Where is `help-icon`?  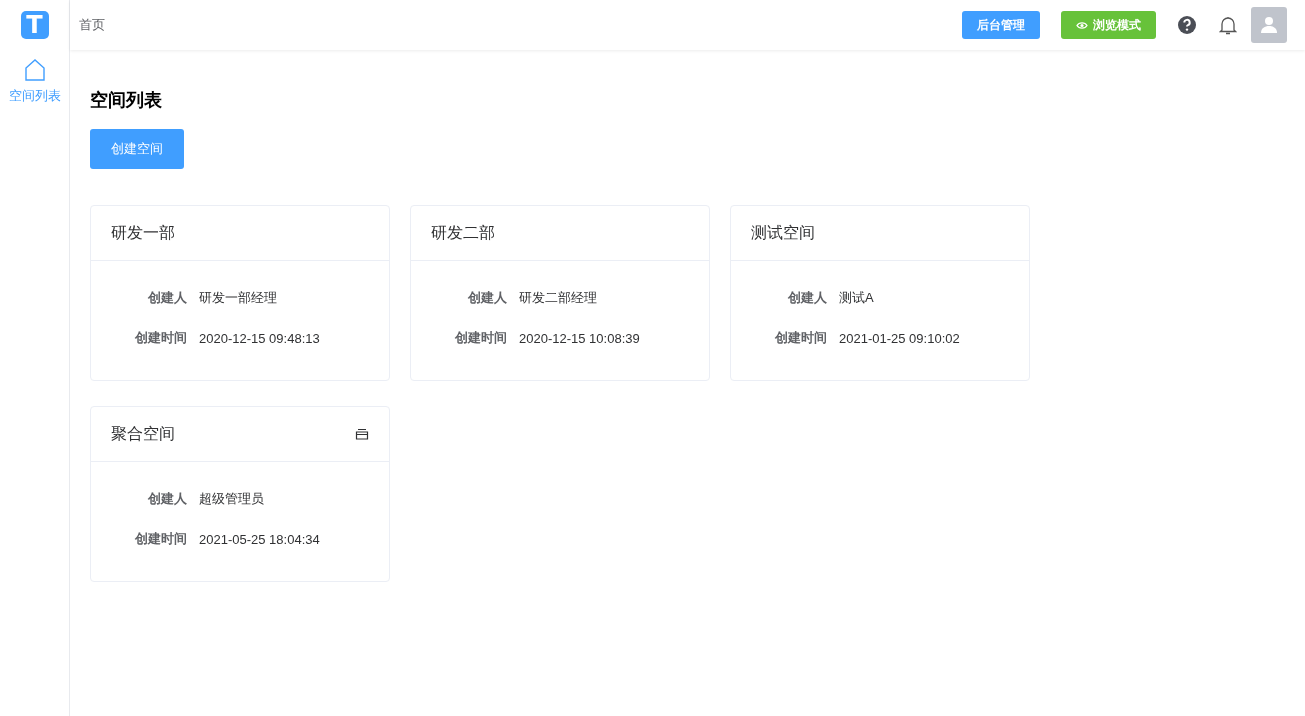
help-icon is located at coordinates (1187, 25).